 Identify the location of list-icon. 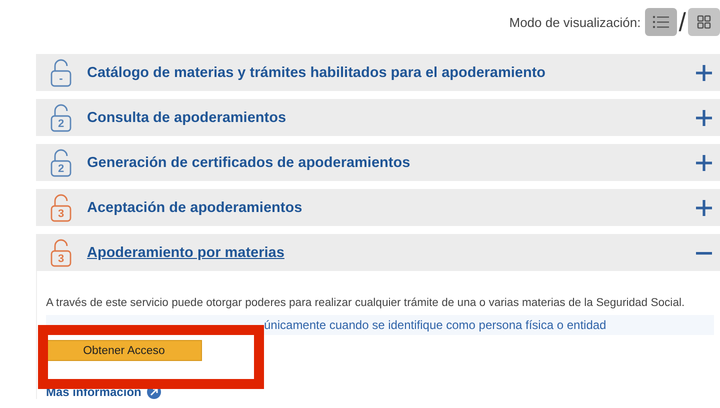
(660, 22).